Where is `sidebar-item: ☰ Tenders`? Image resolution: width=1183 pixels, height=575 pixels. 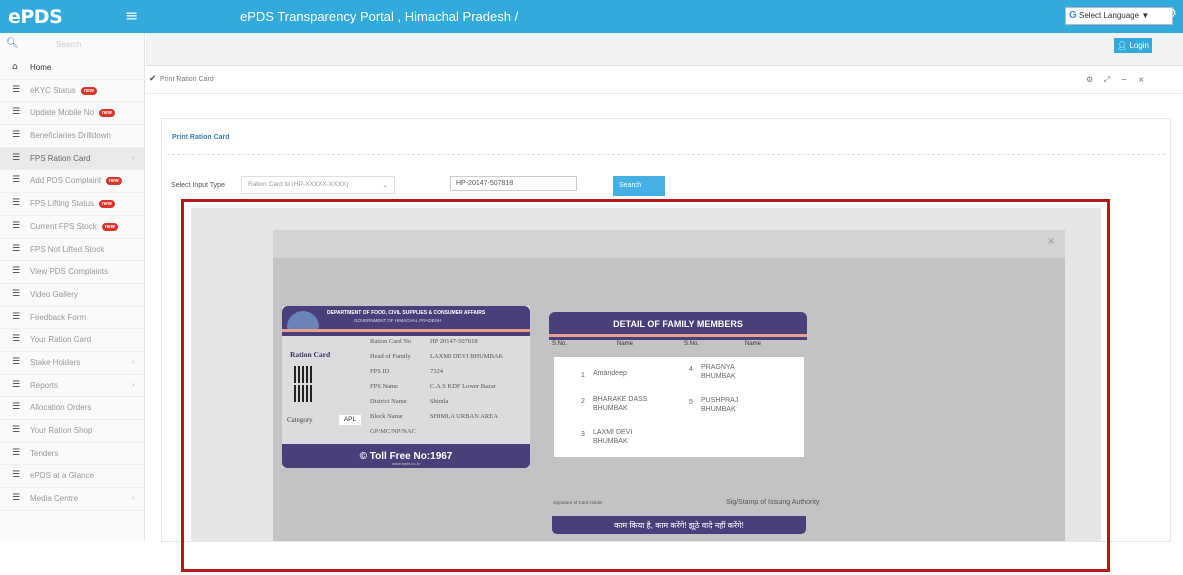 sidebar-item: ☰ Tenders is located at coordinates (72, 454).